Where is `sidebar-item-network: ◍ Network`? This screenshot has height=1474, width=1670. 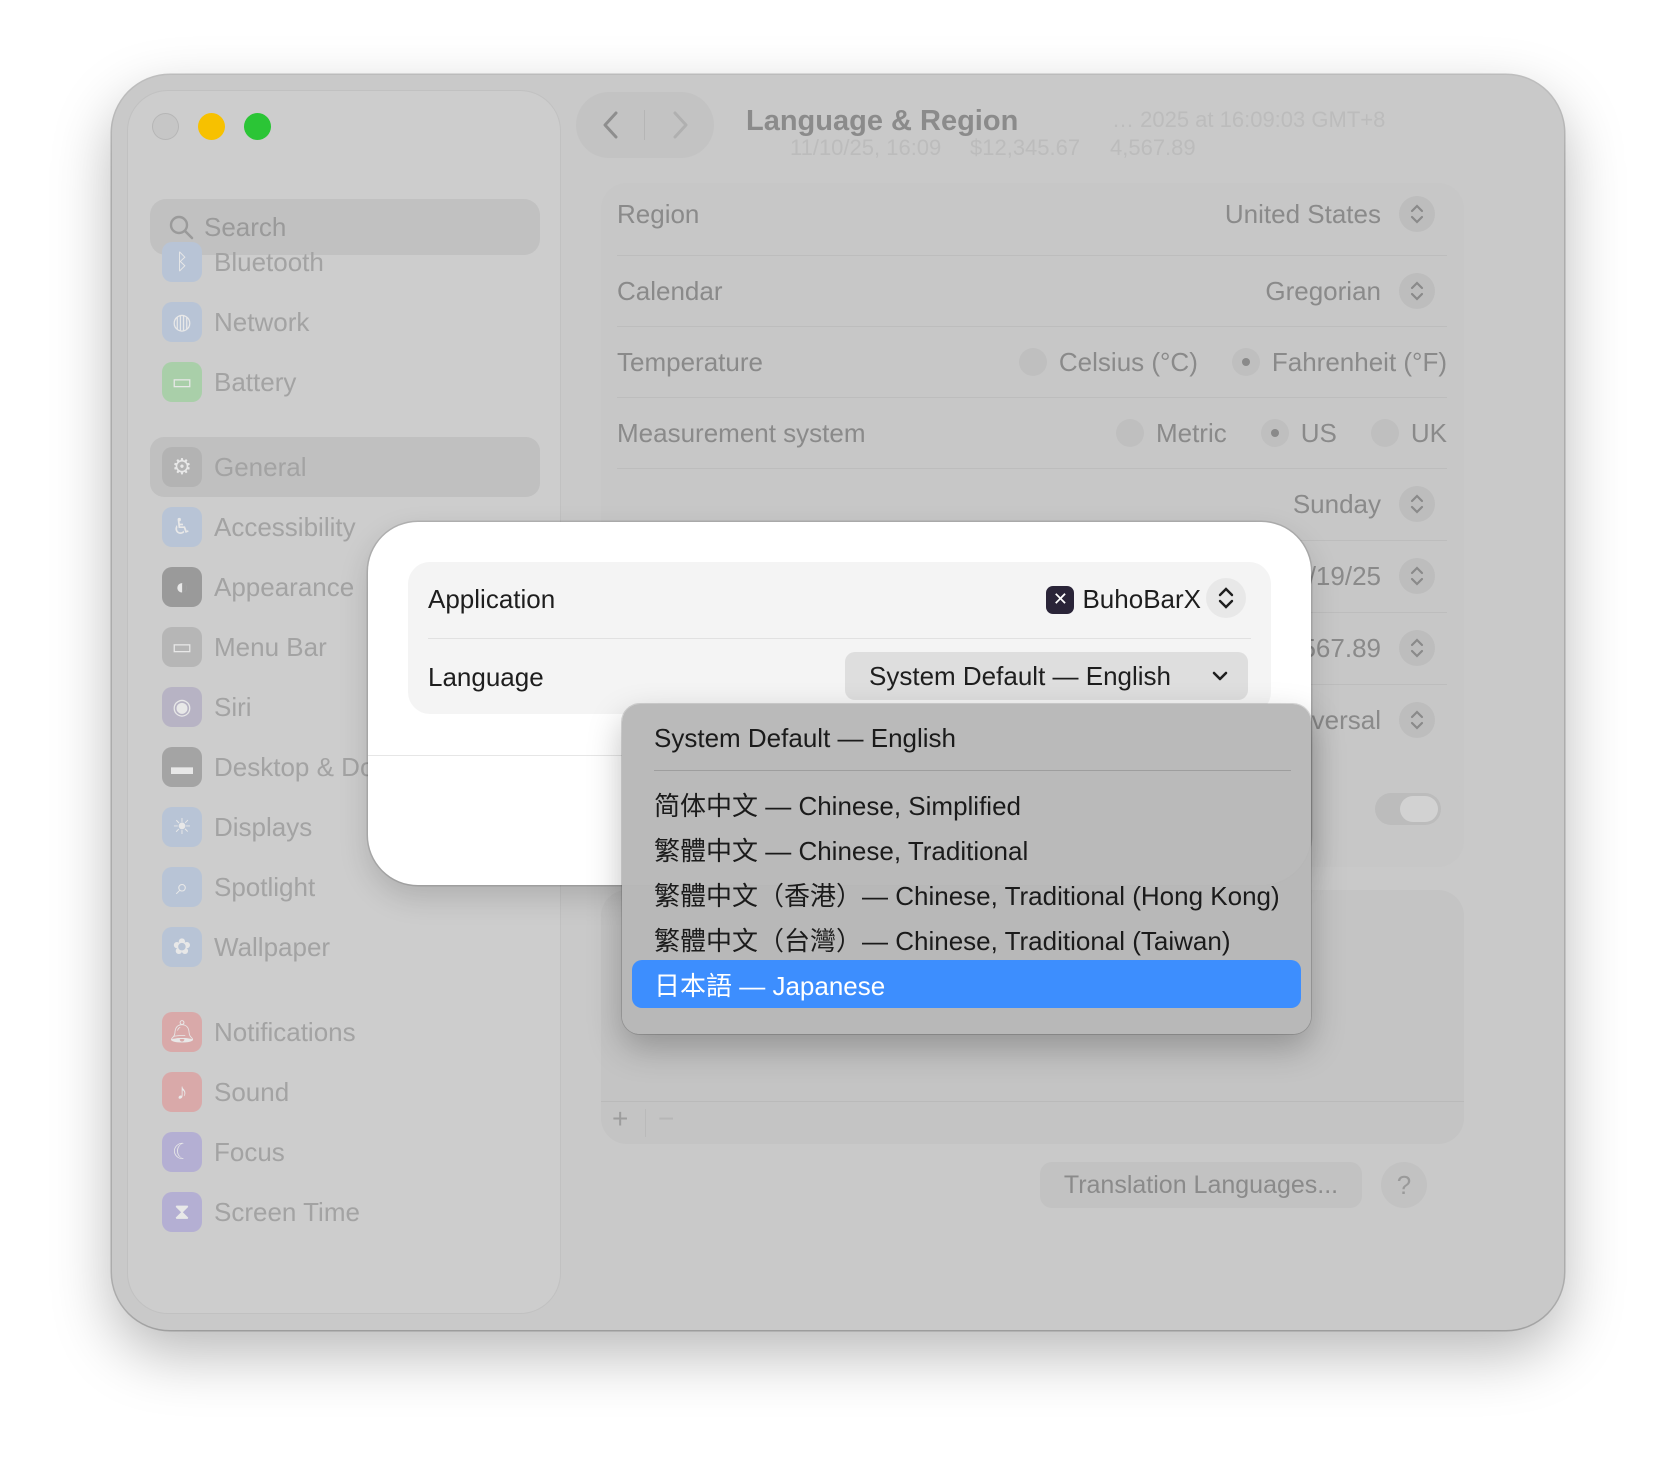 sidebar-item-network: ◍ Network is located at coordinates (345, 322).